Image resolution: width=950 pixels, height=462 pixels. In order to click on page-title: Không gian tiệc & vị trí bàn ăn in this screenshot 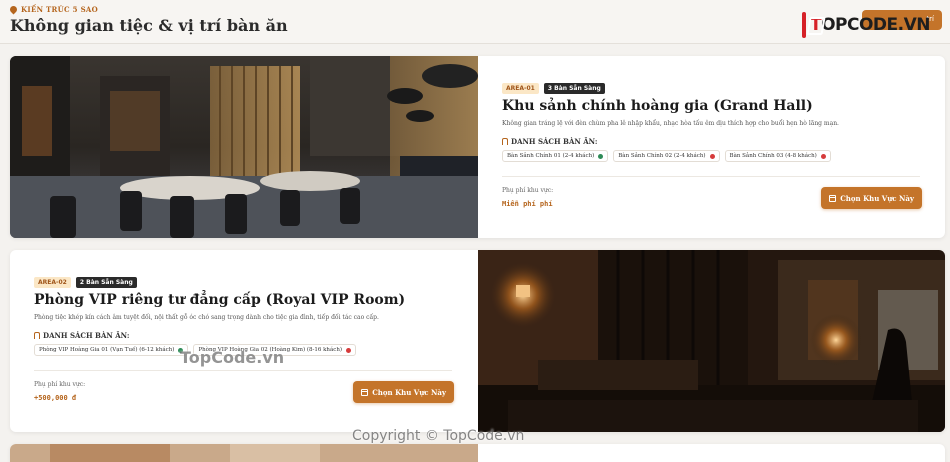, I will do `click(149, 25)`.